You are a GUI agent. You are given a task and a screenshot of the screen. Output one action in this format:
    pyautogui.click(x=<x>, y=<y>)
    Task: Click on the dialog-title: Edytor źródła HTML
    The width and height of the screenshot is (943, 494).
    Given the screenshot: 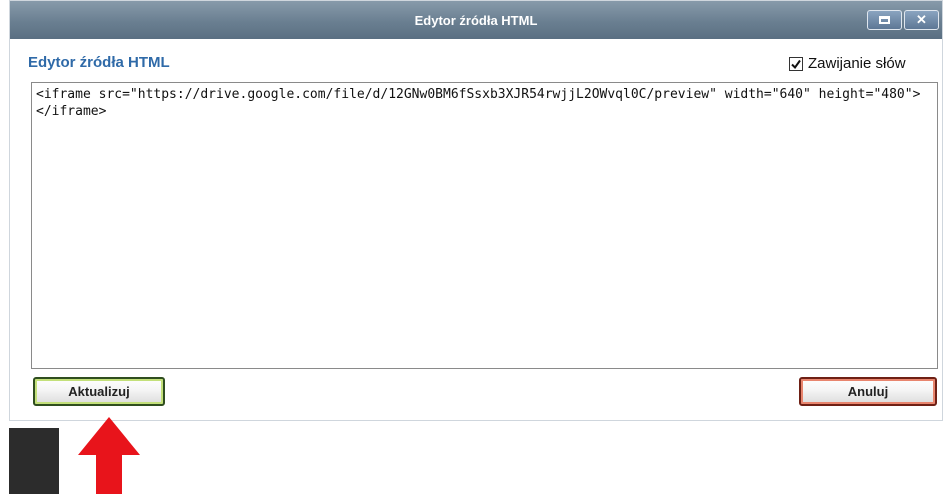 What is the action you would take?
    pyautogui.click(x=476, y=20)
    